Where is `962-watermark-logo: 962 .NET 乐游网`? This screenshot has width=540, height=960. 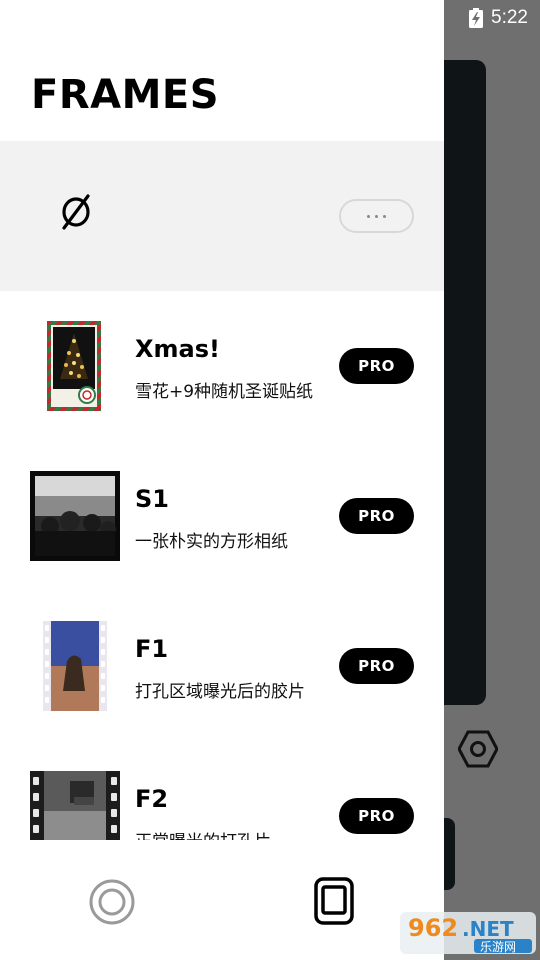 962-watermark-logo: 962 .NET 乐游网 is located at coordinates (468, 933).